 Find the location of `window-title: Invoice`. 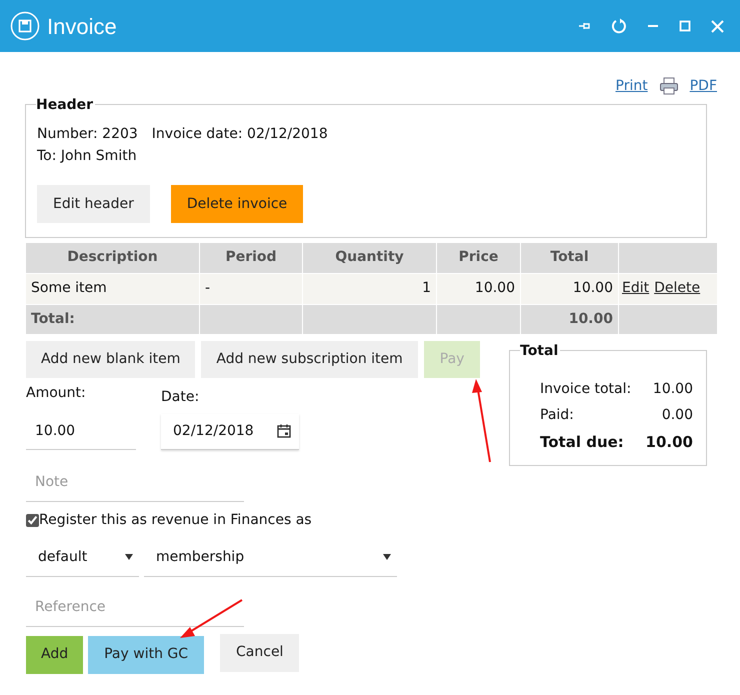

window-title: Invoice is located at coordinates (82, 26).